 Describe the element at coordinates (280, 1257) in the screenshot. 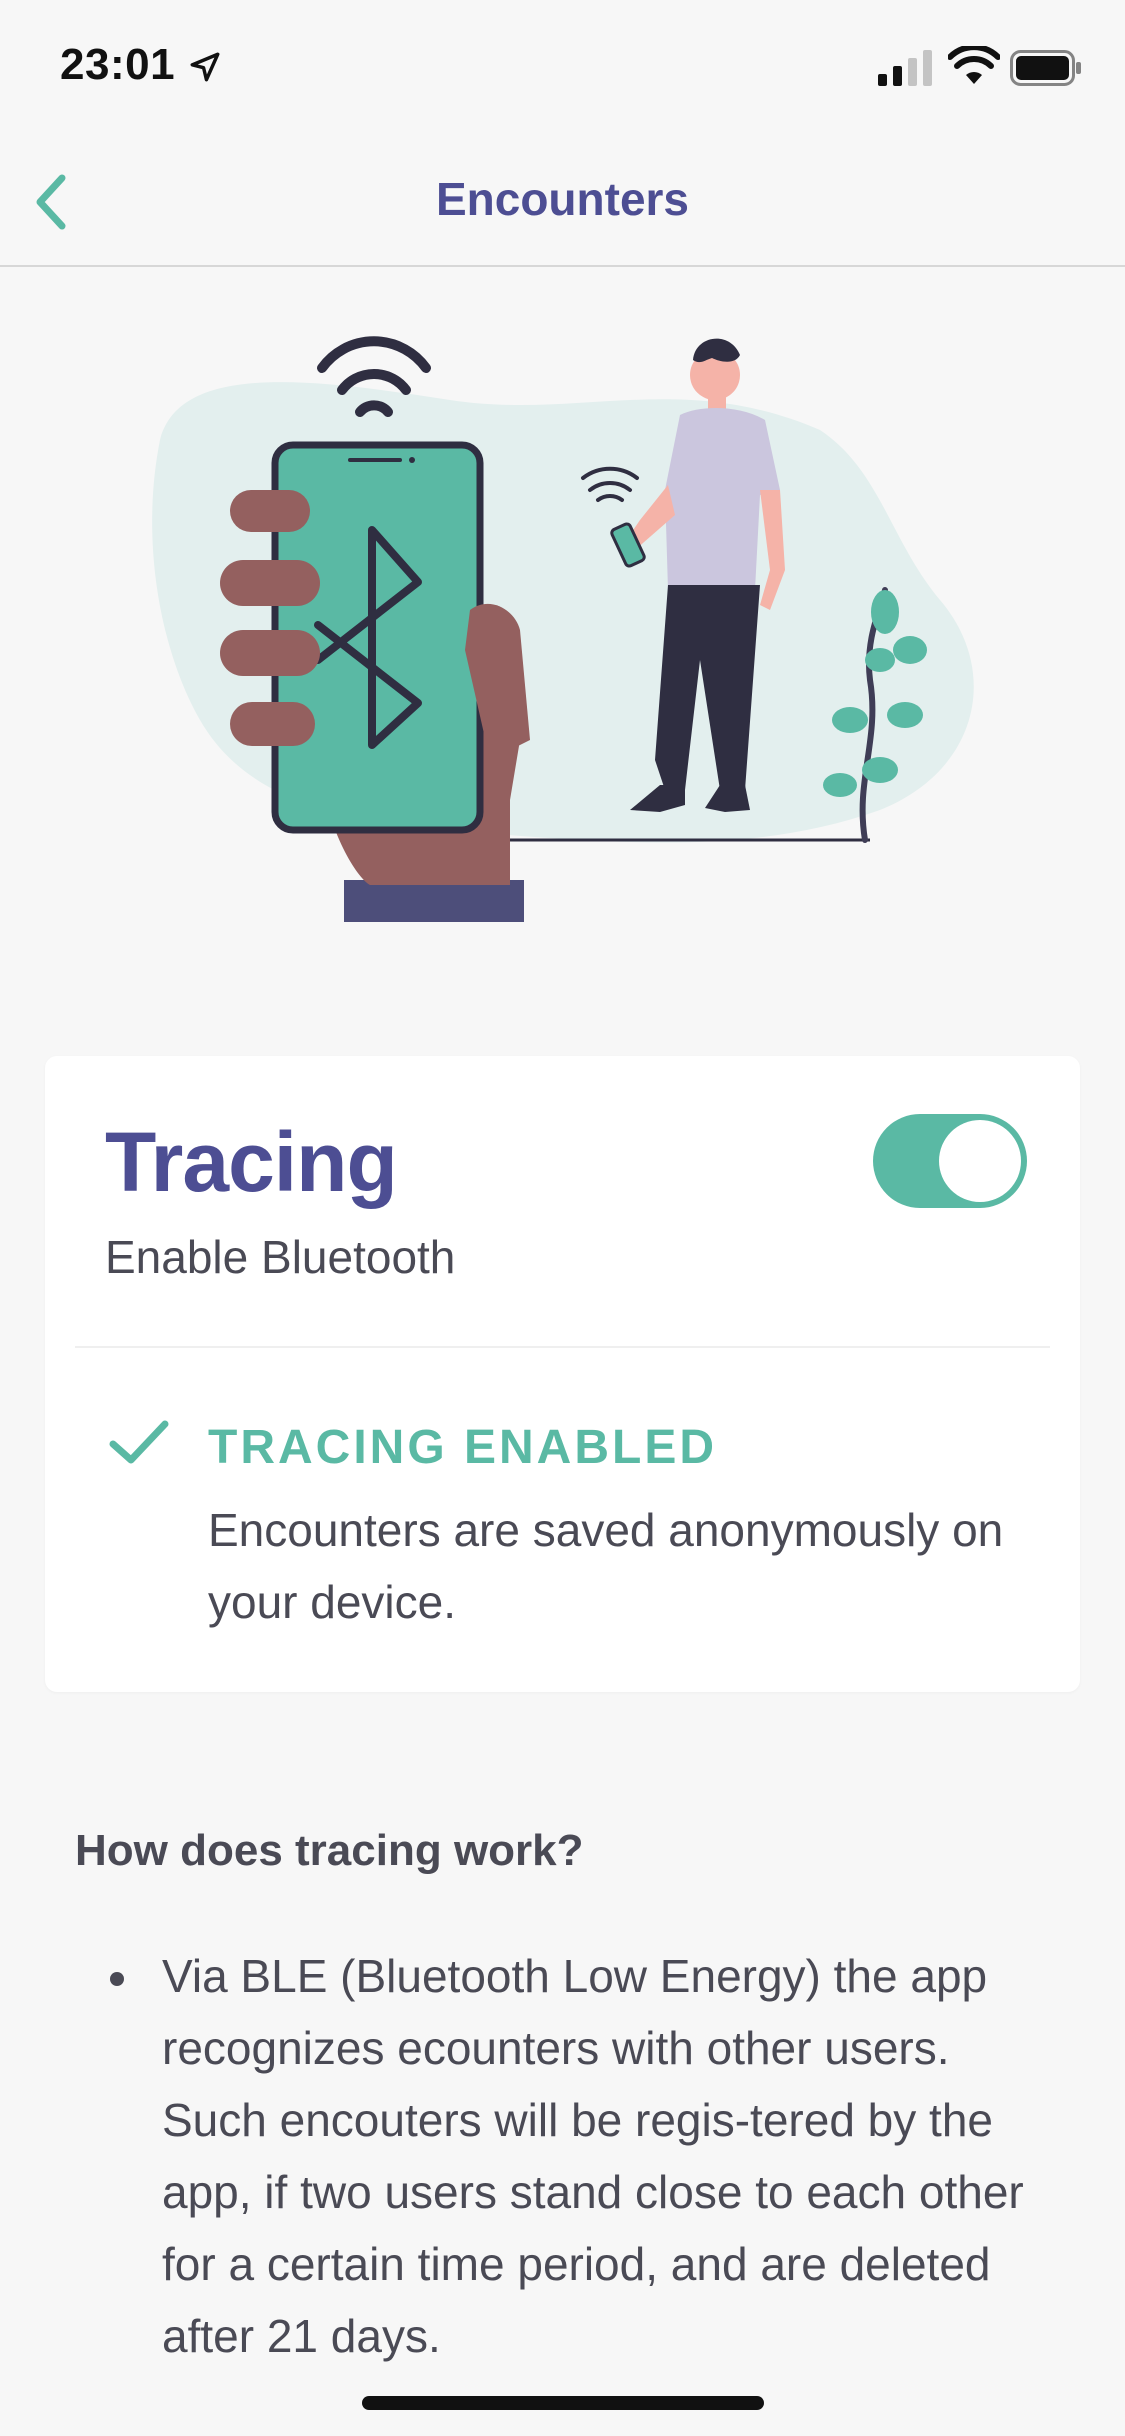

I see `card-subtitle: Enable Bluetooth` at that location.